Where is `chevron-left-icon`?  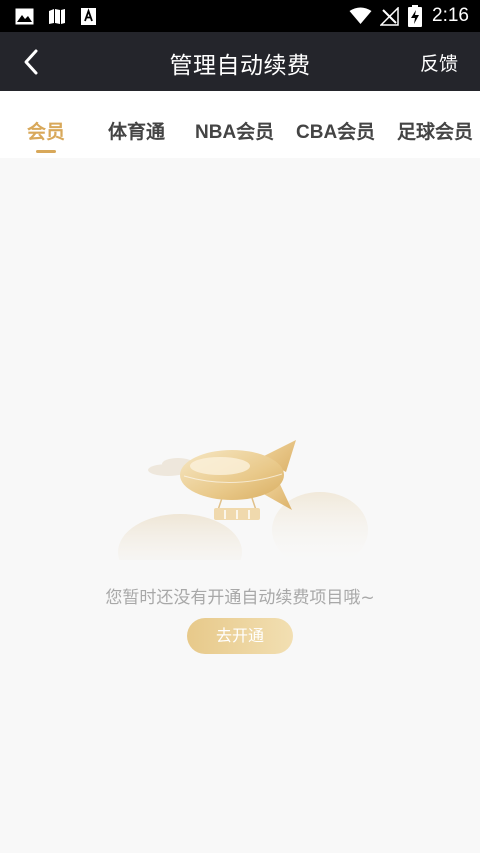 chevron-left-icon is located at coordinates (31, 62).